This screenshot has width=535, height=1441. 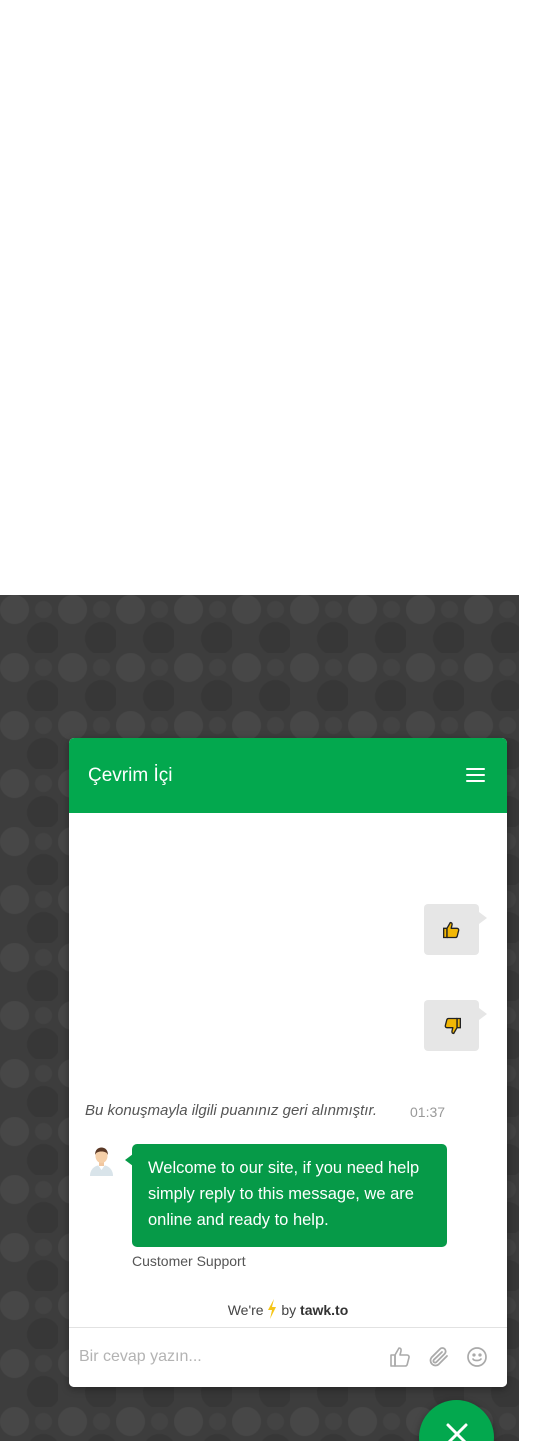 What do you see at coordinates (477, 1357) in the screenshot?
I see `emoji-icon` at bounding box center [477, 1357].